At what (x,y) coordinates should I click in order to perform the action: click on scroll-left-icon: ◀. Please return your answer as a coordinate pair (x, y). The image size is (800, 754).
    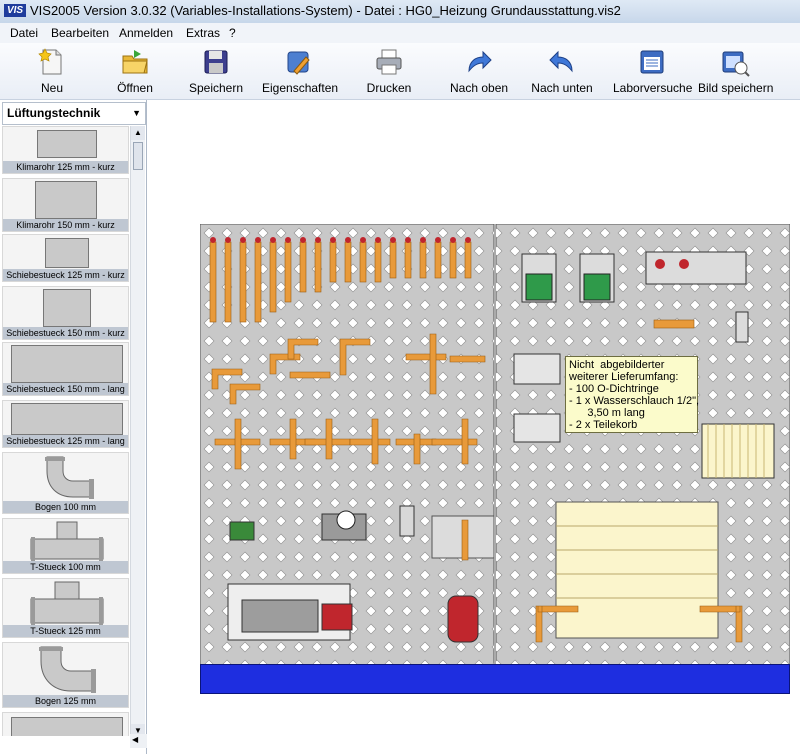
    Looking at the image, I should click on (135, 739).